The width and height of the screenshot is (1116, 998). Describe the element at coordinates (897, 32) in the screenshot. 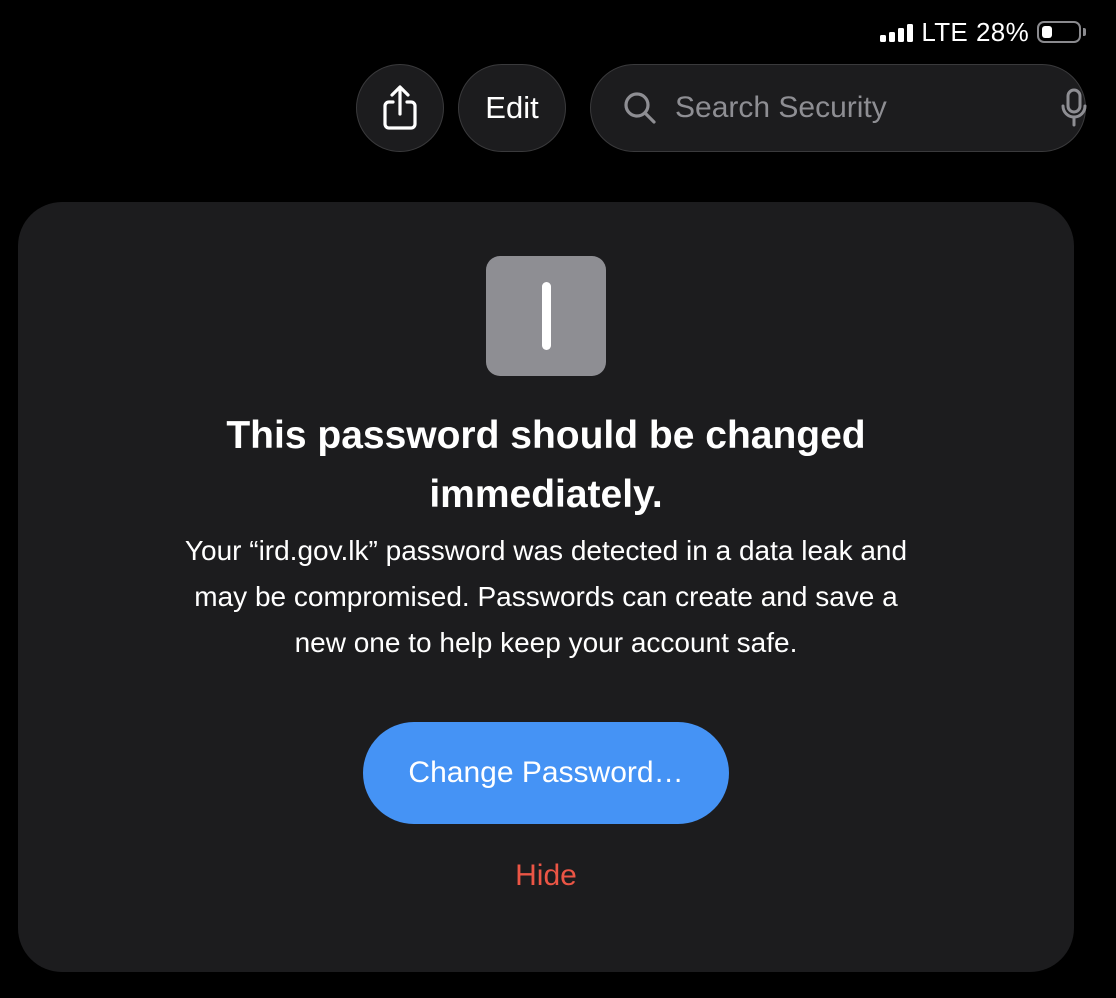

I see `cellular-signal-icon` at that location.